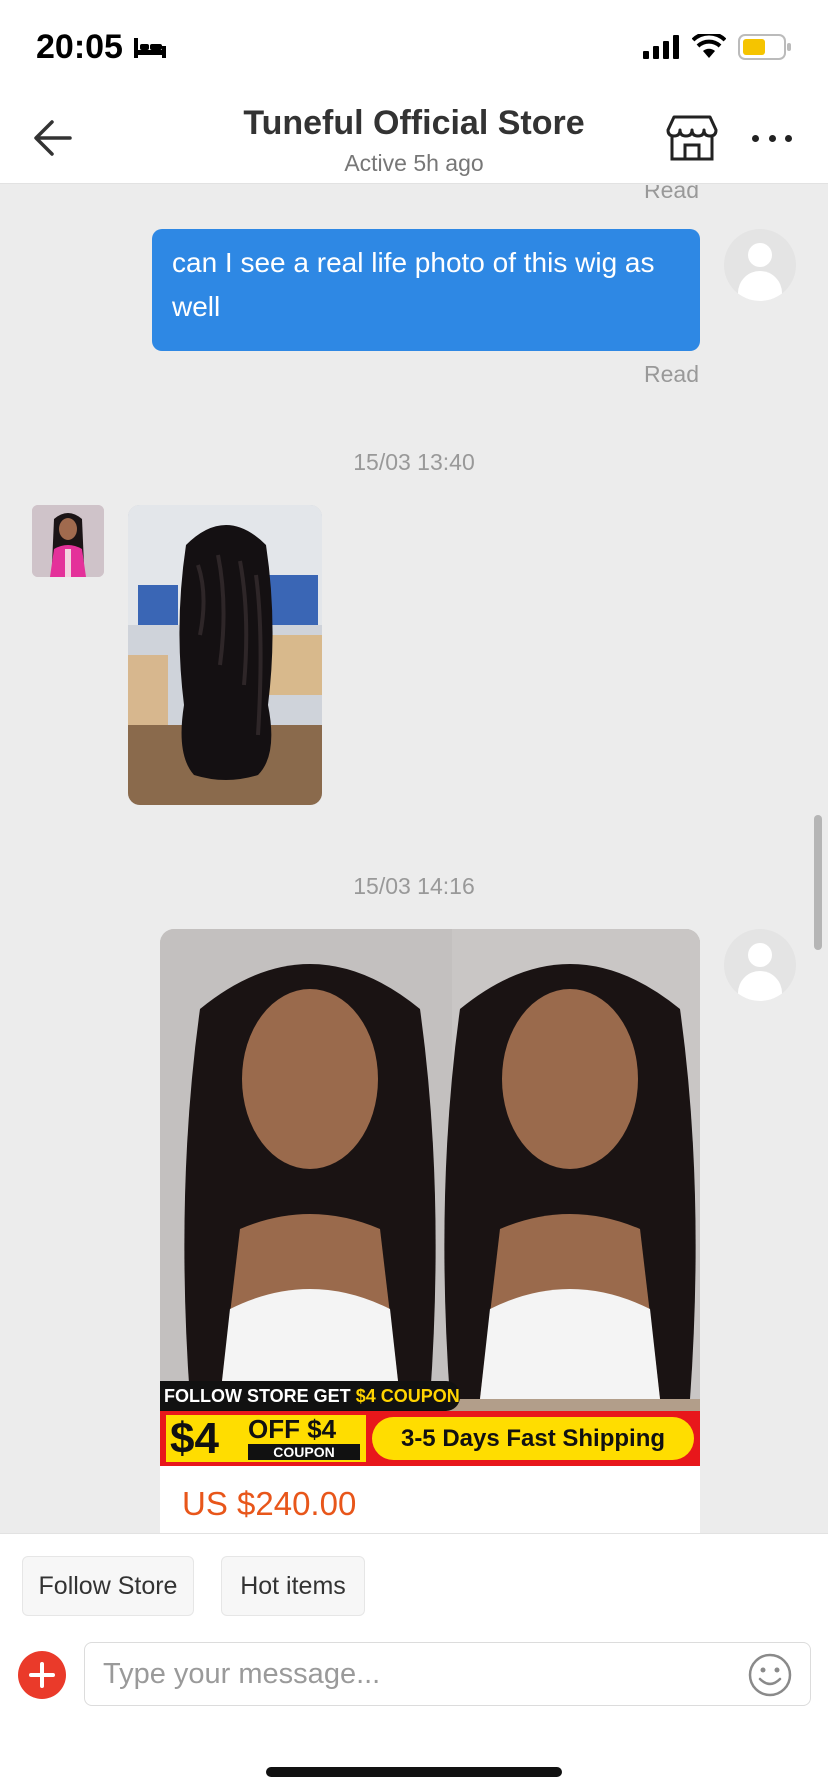  I want to click on coupon-badge: $4 OFF $4 COUPON, so click(266, 1438).